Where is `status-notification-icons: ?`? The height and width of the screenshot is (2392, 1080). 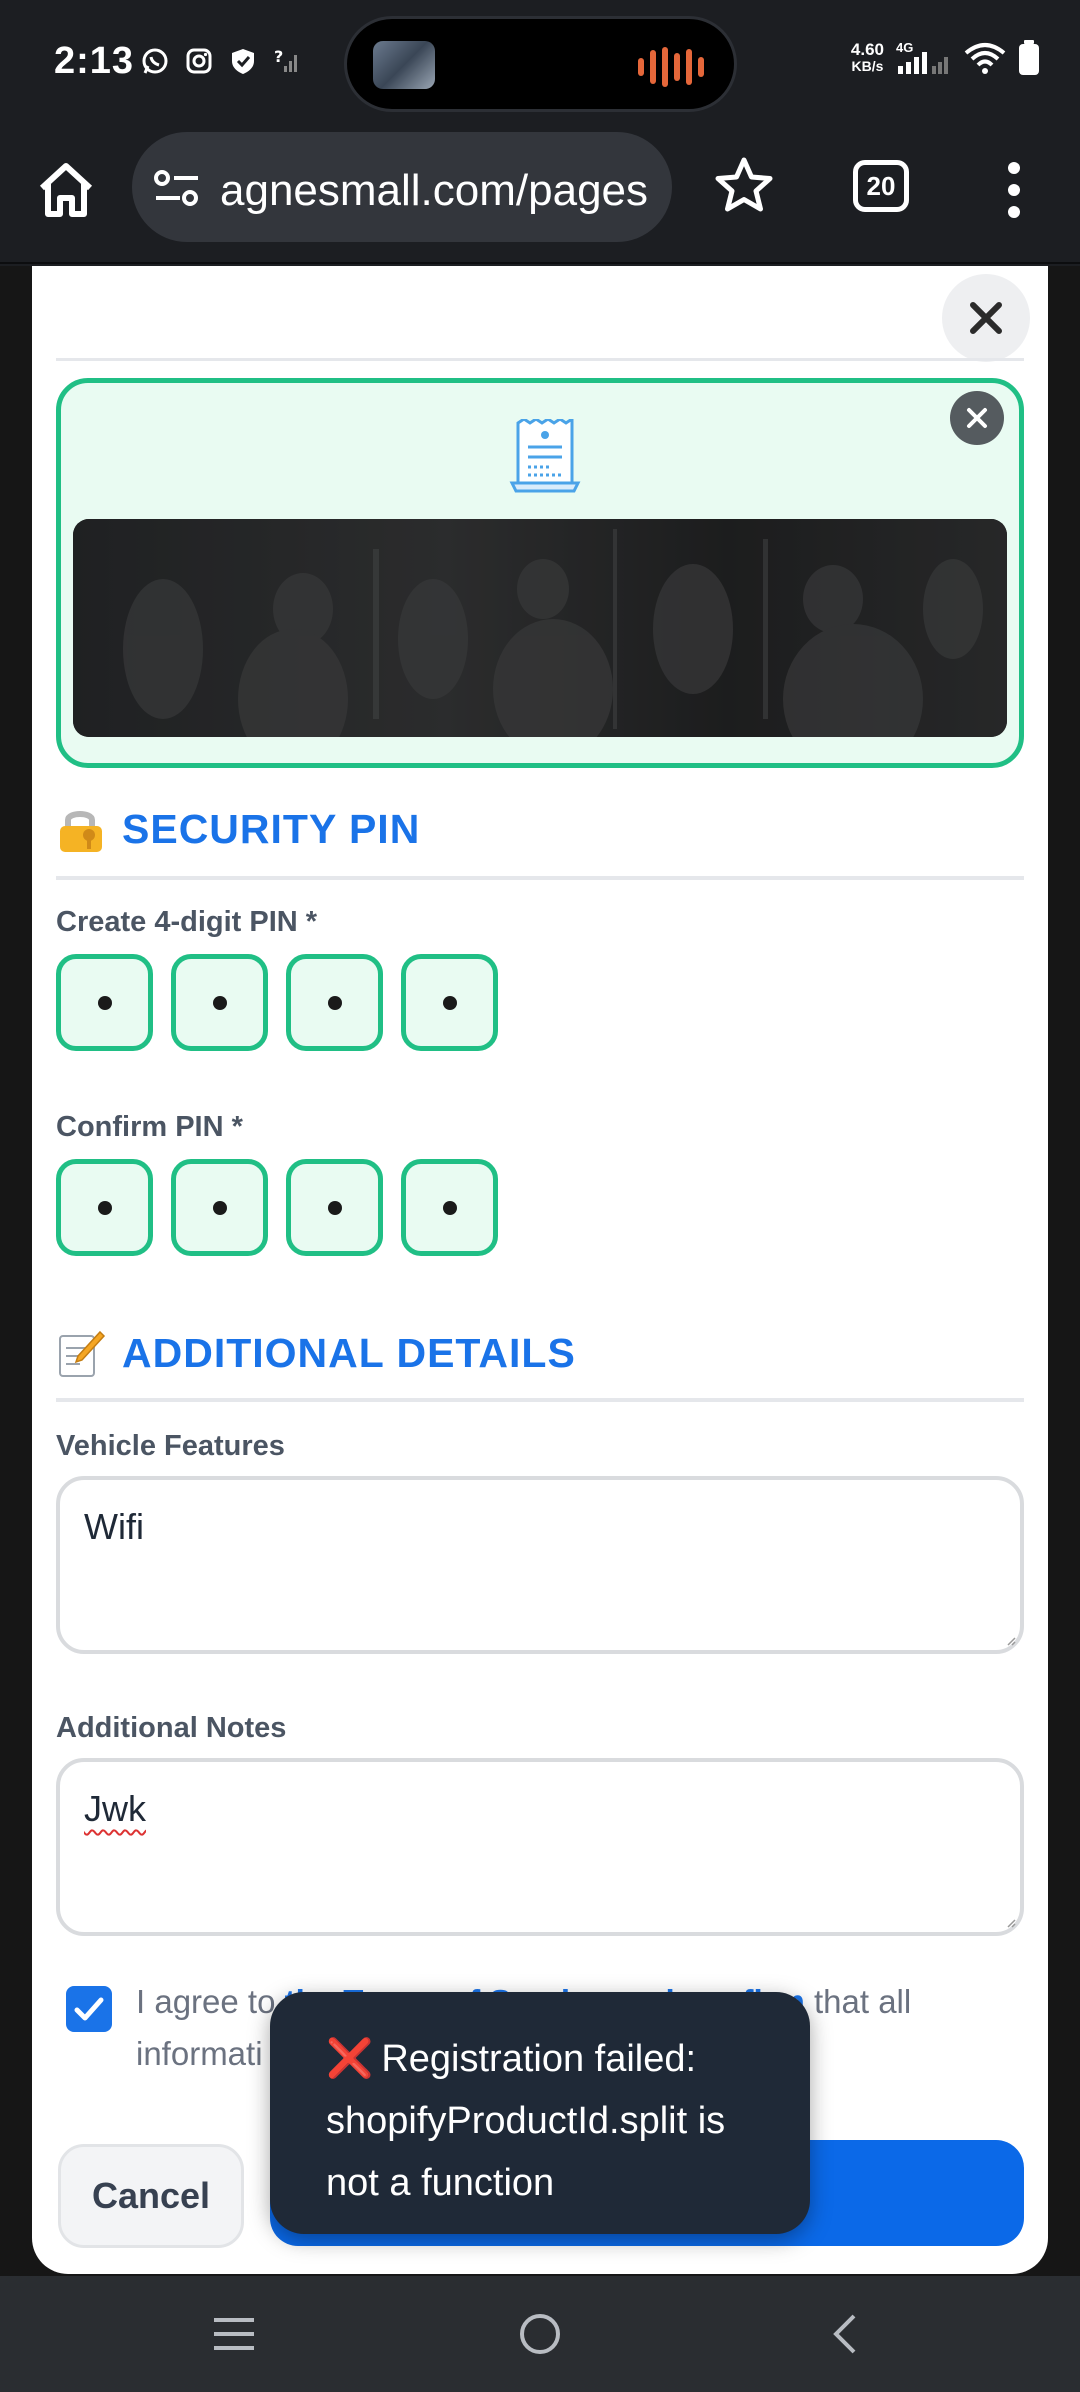 status-notification-icons: ? is located at coordinates (221, 61).